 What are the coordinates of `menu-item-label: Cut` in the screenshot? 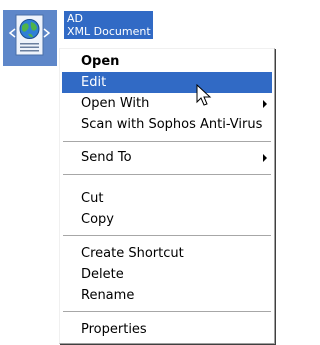 It's located at (92, 198).